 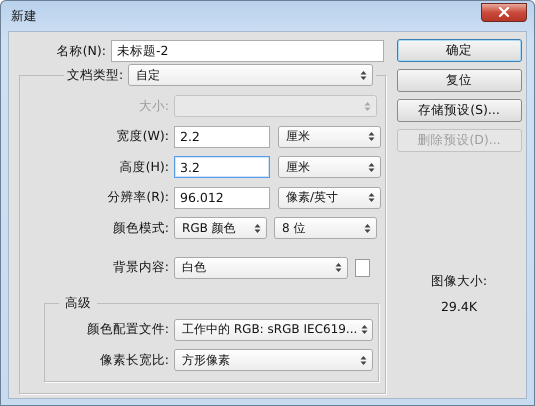 What do you see at coordinates (459, 306) in the screenshot?
I see `image-size-value: 29.4K` at bounding box center [459, 306].